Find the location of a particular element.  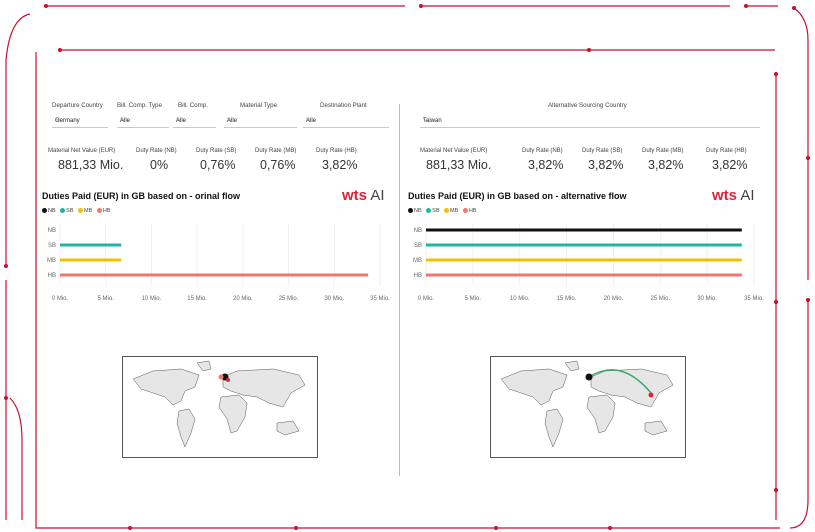

kpi-value-duty-sb: 0,76% is located at coordinates (218, 165).